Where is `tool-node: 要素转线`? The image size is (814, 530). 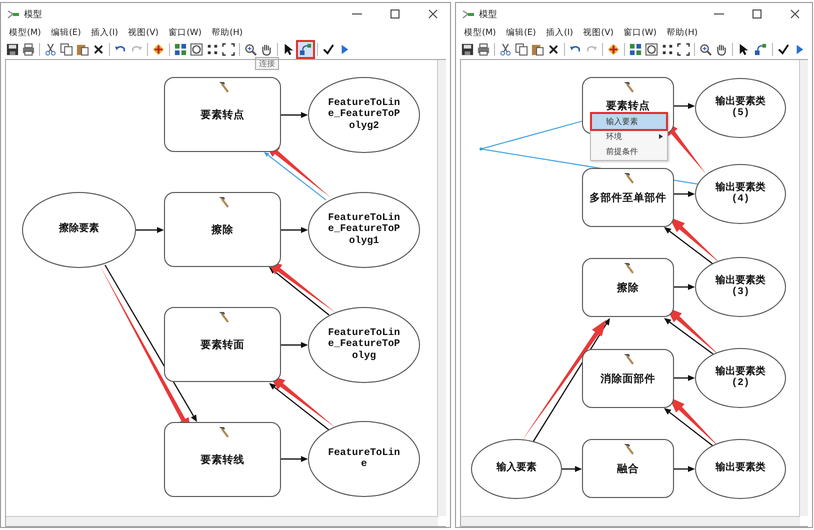 tool-node: 要素转线 is located at coordinates (222, 459).